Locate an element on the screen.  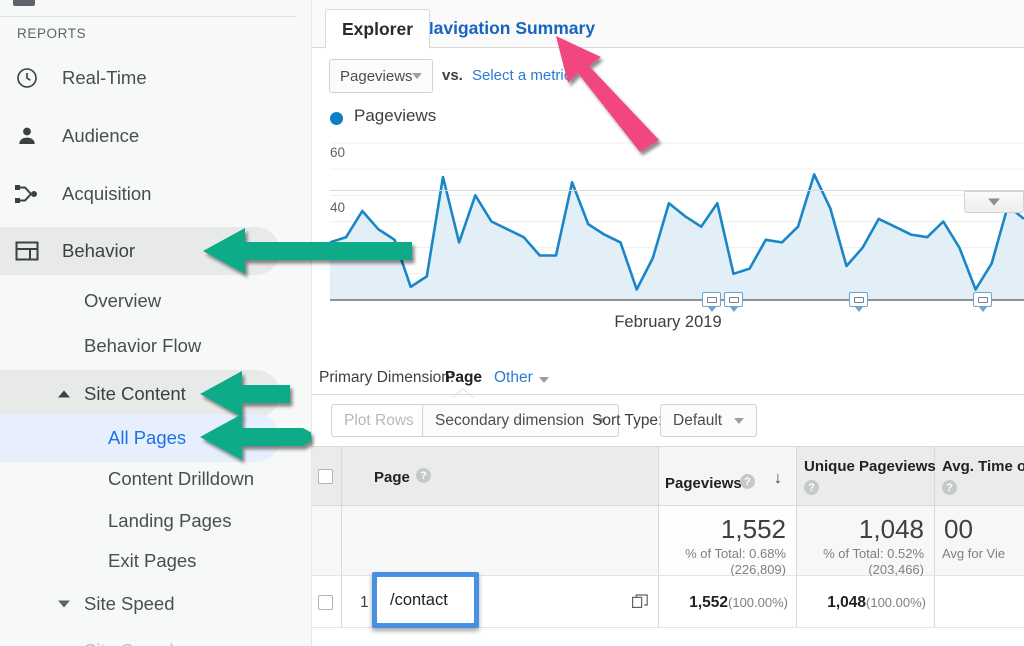
summary-pageviews-pct: % of Total: 0.68% is located at coordinates (735, 553).